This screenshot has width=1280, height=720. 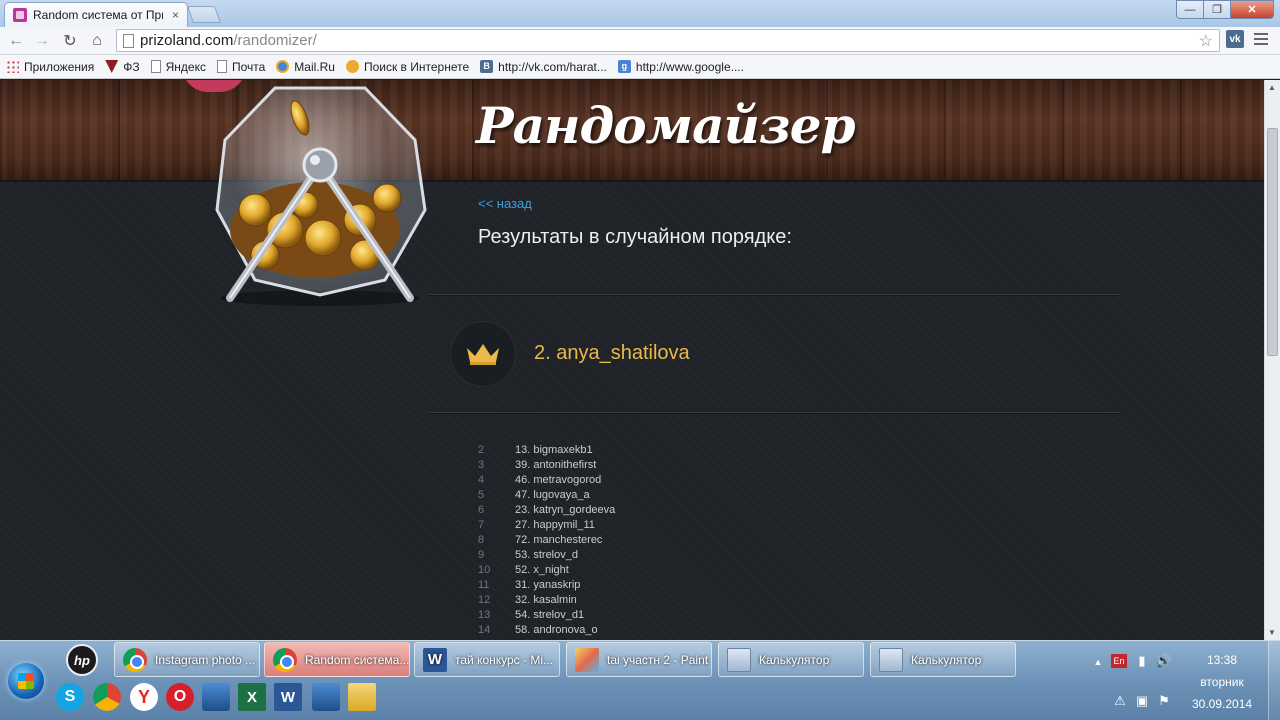 I want to click on list-item: 4 46. metravogorod, so click(x=546, y=479).